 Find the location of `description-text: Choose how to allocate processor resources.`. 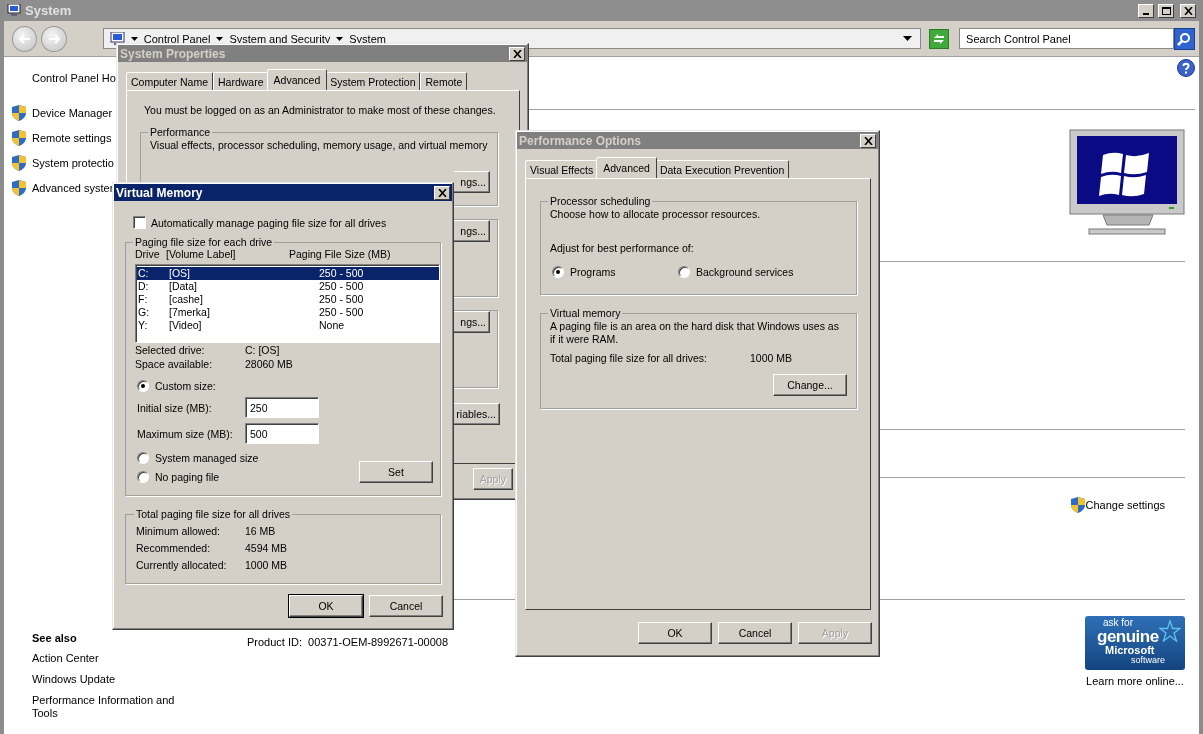

description-text: Choose how to allocate processor resources. is located at coordinates (656, 214).